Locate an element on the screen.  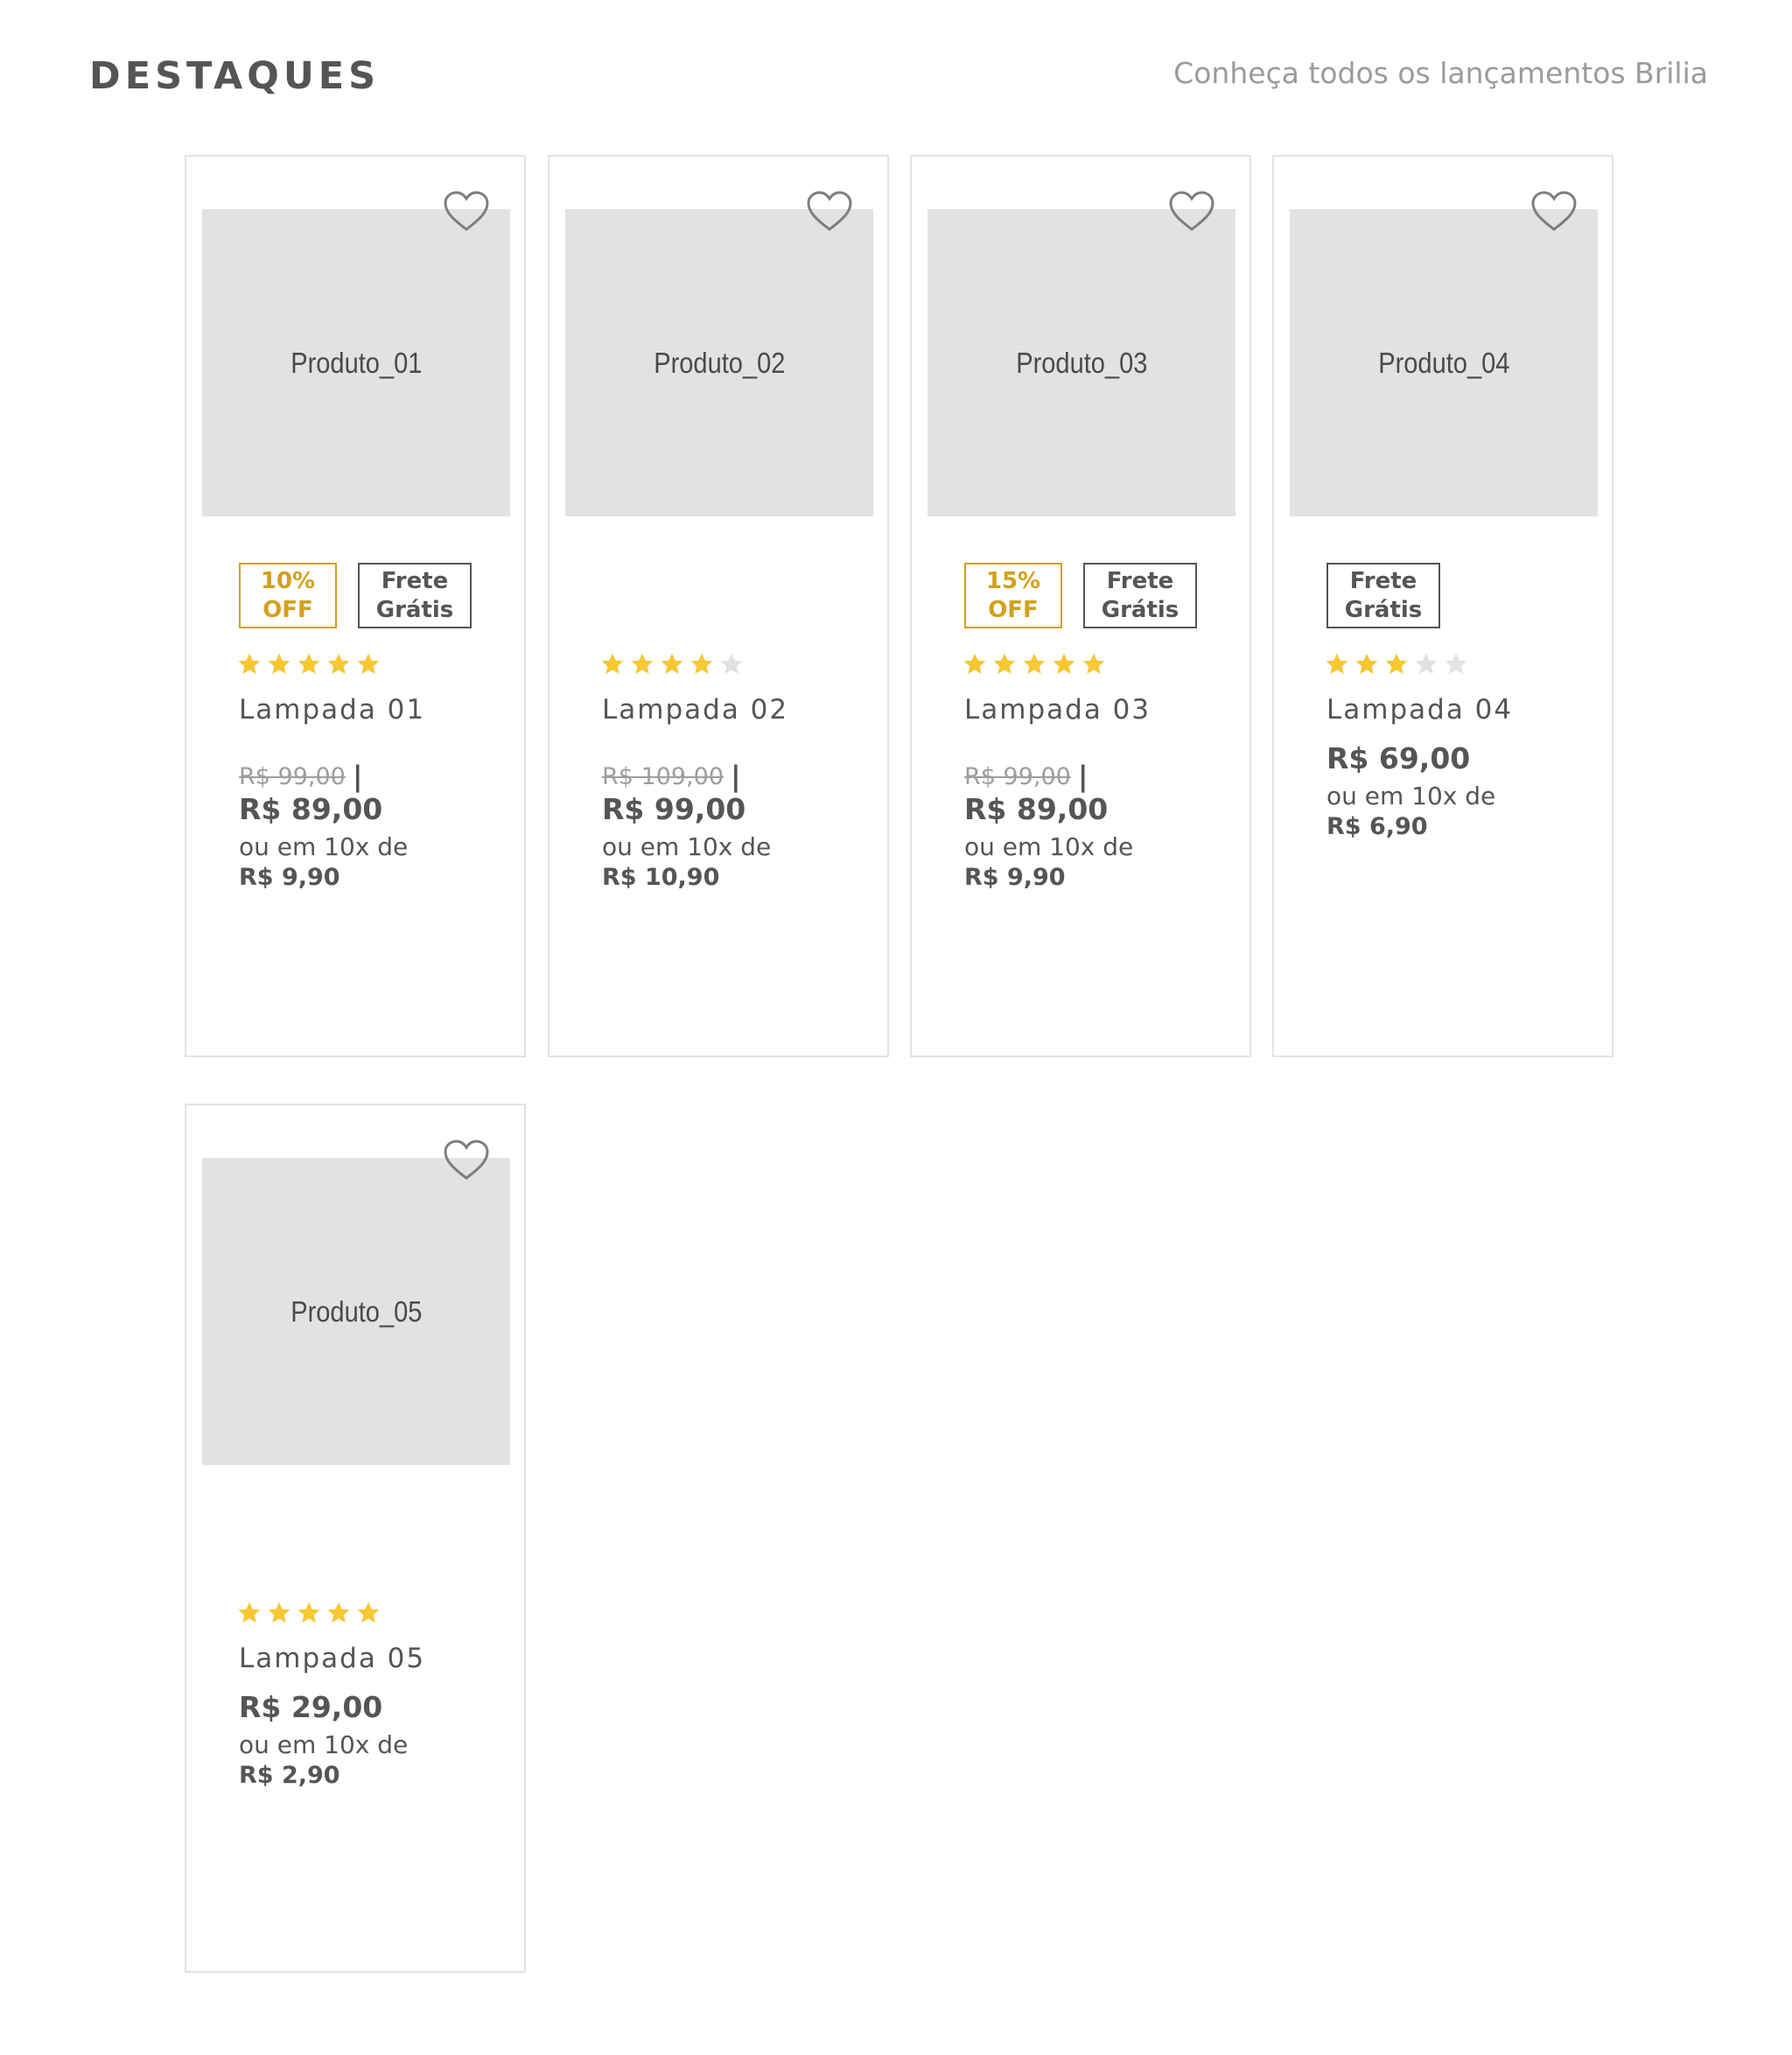
all-launches-link: Conheça todos os lançamentos Brilia is located at coordinates (1440, 73).